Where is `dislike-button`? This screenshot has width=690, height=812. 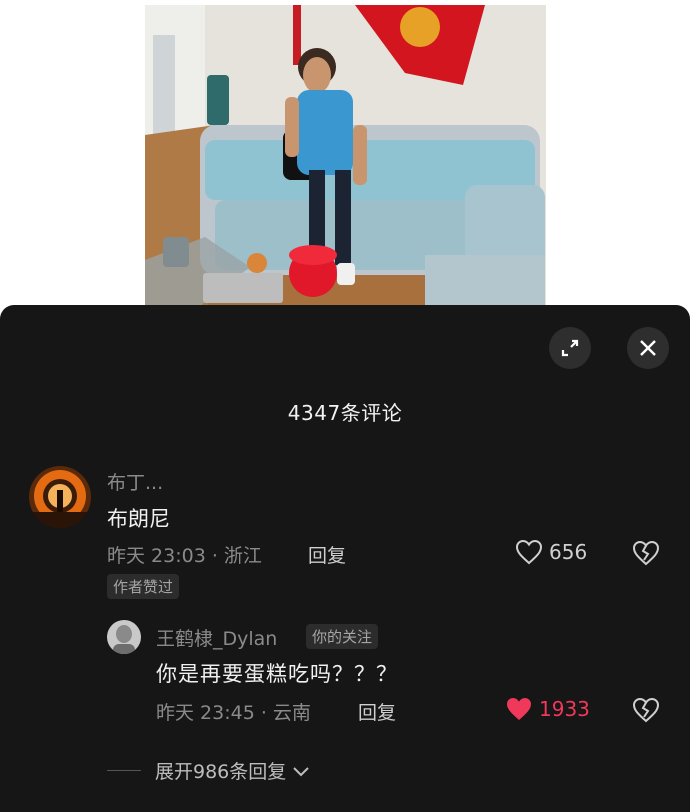 dislike-button is located at coordinates (646, 555).